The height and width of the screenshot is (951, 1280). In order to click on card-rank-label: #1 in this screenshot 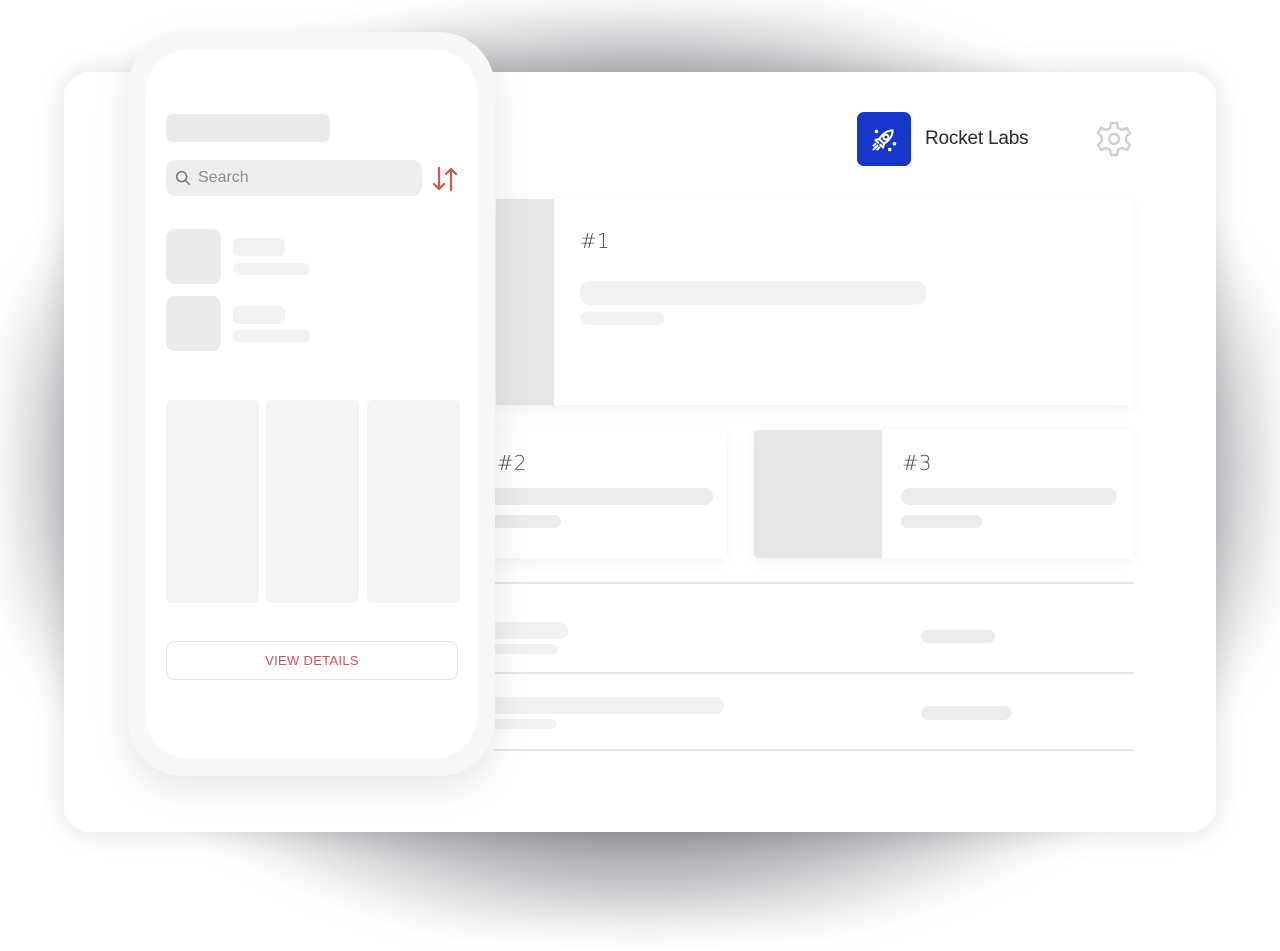, I will do `click(595, 241)`.